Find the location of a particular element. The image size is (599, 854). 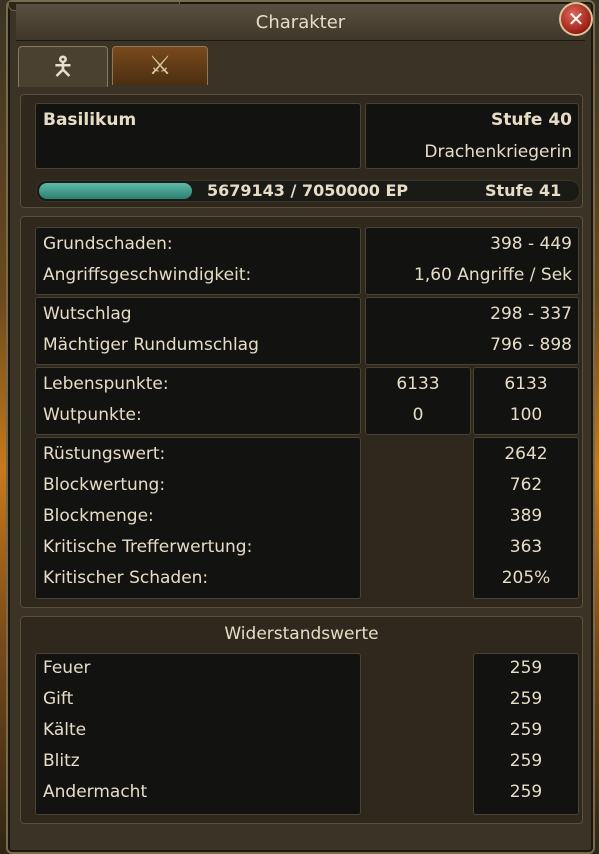

xp-bar: 5679143 / 7050000 EP Stufe 41 is located at coordinates (308, 191).